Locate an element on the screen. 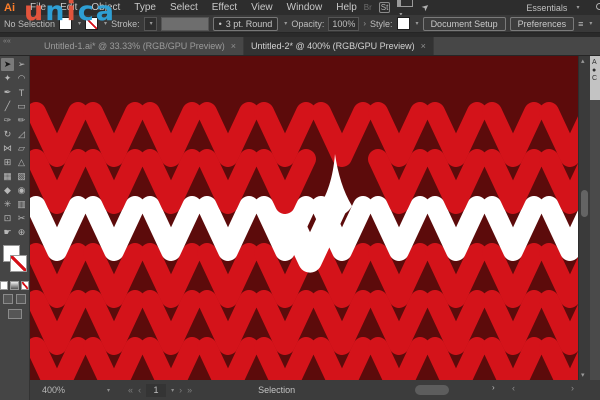 The height and width of the screenshot is (400, 600). menu-effect: Effect is located at coordinates (224, 7).